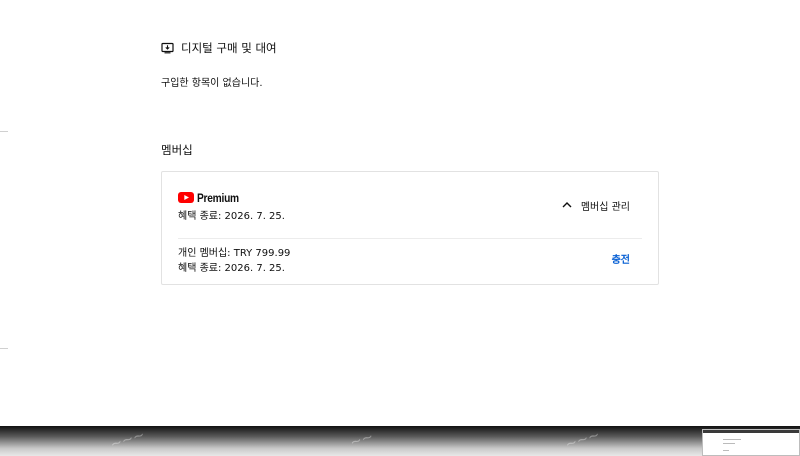  I want to click on charge-button: 충전, so click(621, 258).